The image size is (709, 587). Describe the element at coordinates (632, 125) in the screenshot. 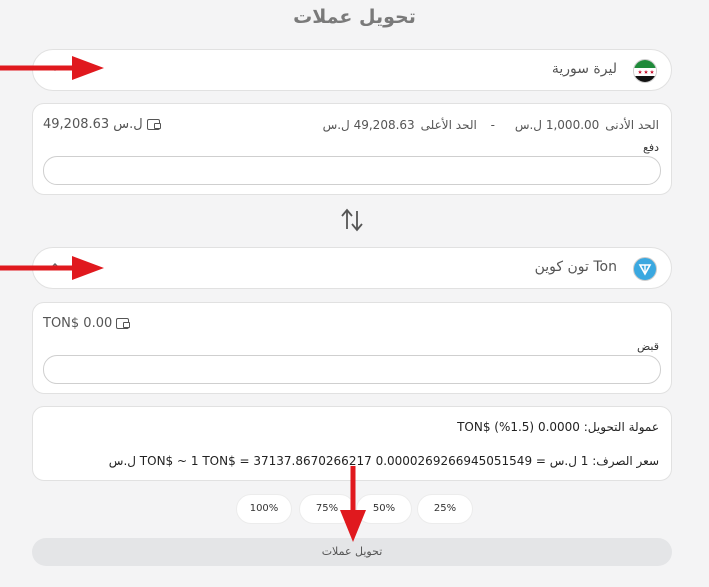

I see `min-label: الحد الأدنى` at that location.